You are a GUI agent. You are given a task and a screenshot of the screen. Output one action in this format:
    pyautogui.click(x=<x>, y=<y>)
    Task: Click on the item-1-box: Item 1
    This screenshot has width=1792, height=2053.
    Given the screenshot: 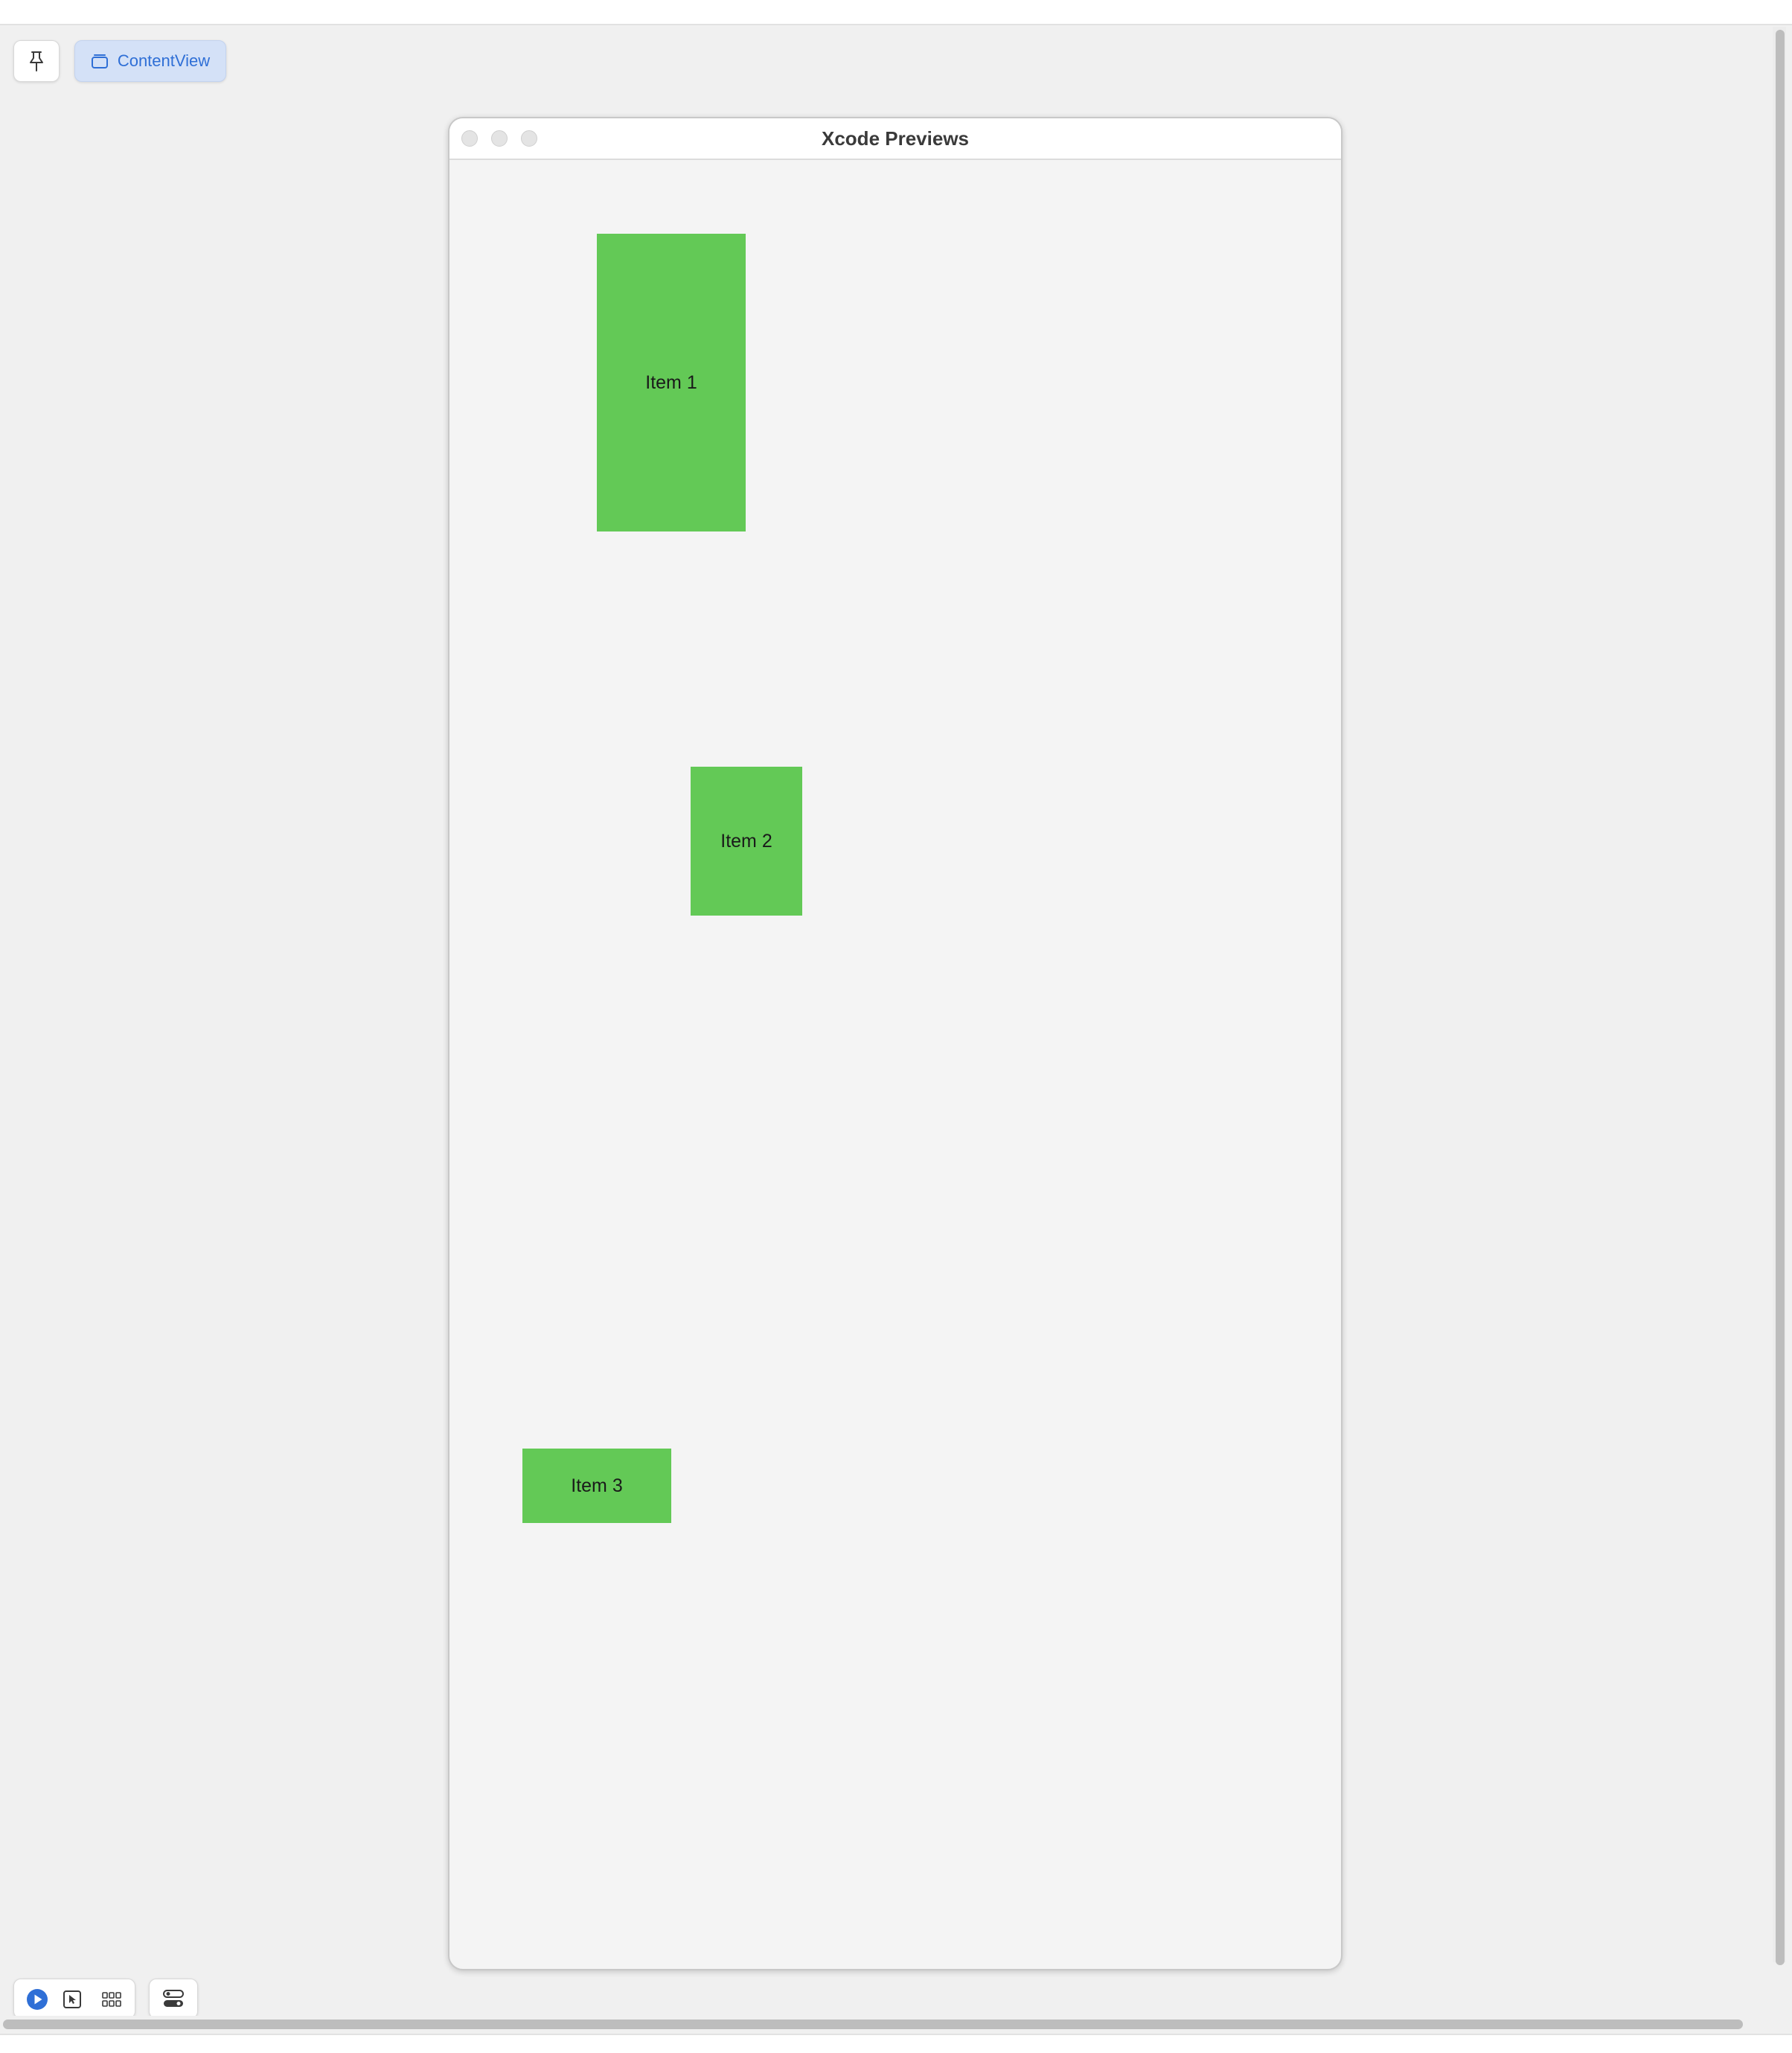 What is the action you would take?
    pyautogui.click(x=671, y=383)
    